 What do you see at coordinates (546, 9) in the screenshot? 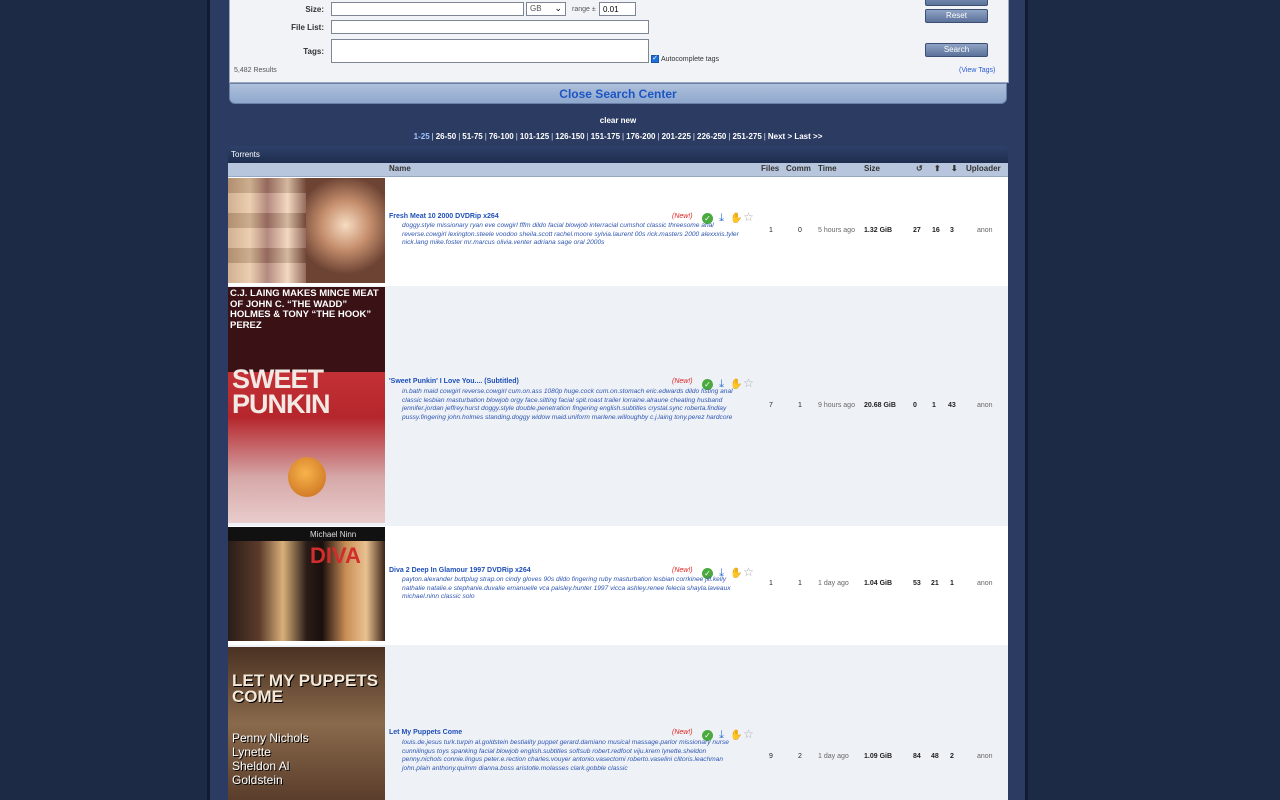
I see `size-unit-select: GB ⌄` at bounding box center [546, 9].